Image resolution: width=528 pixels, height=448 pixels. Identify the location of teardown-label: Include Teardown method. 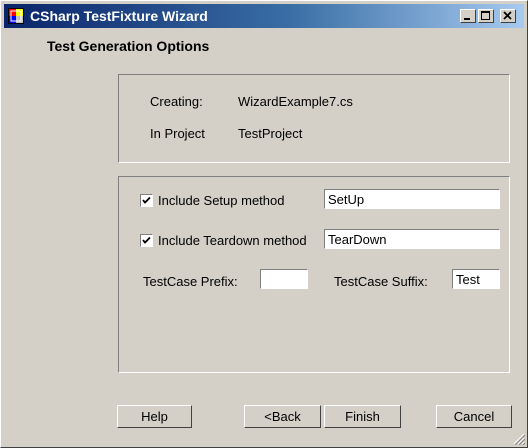
(232, 240).